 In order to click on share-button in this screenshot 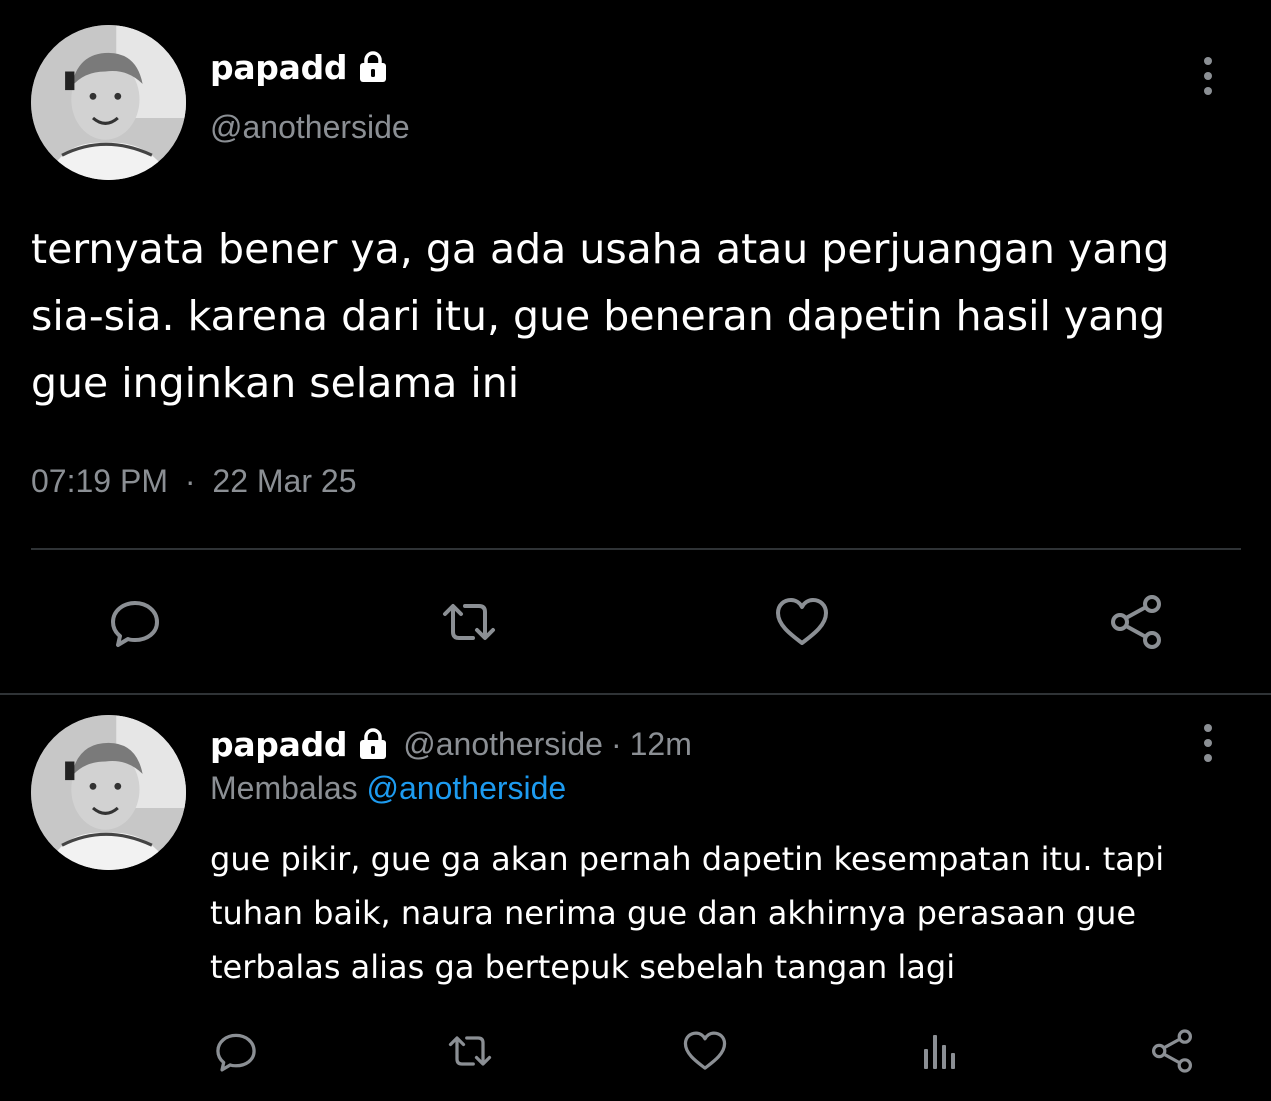, I will do `click(1136, 622)`.